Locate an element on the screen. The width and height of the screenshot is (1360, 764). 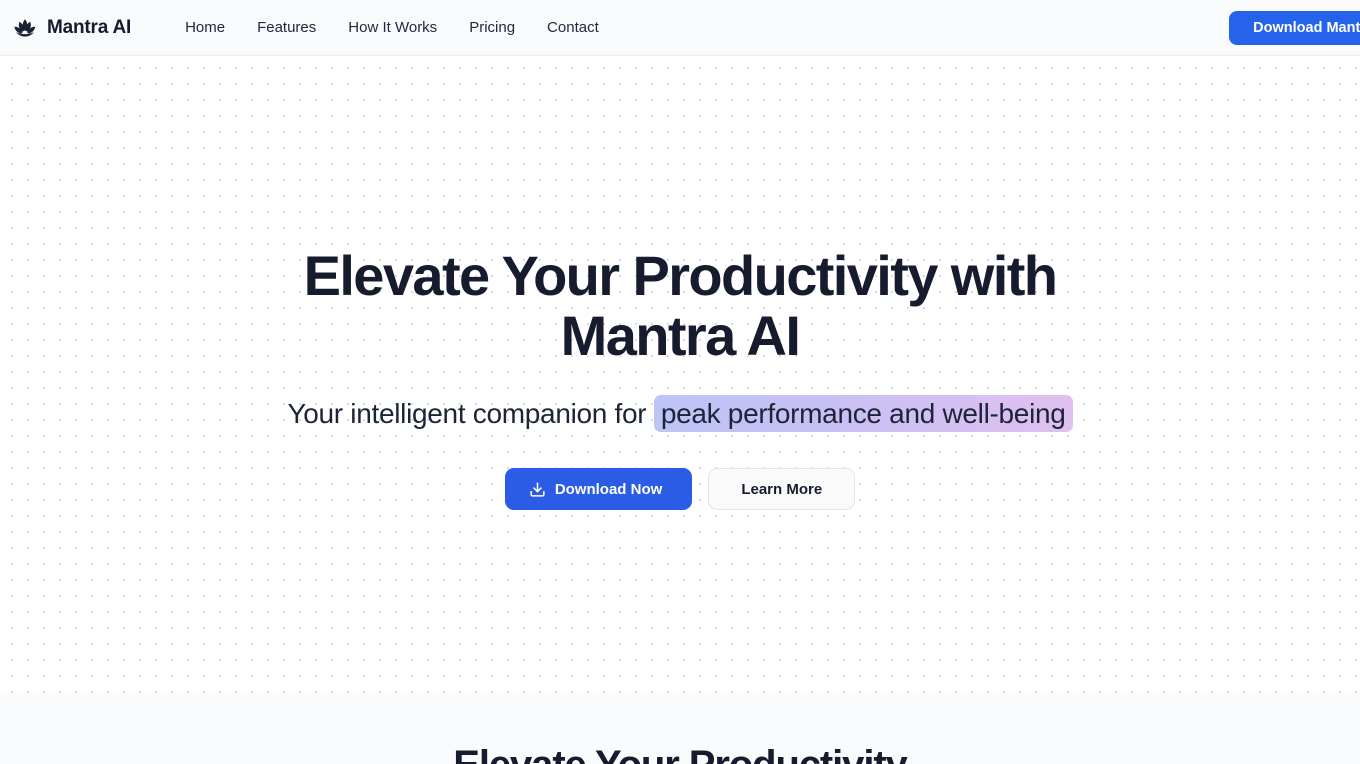
download-mantra-button: Download Mantra is located at coordinates (1294, 28).